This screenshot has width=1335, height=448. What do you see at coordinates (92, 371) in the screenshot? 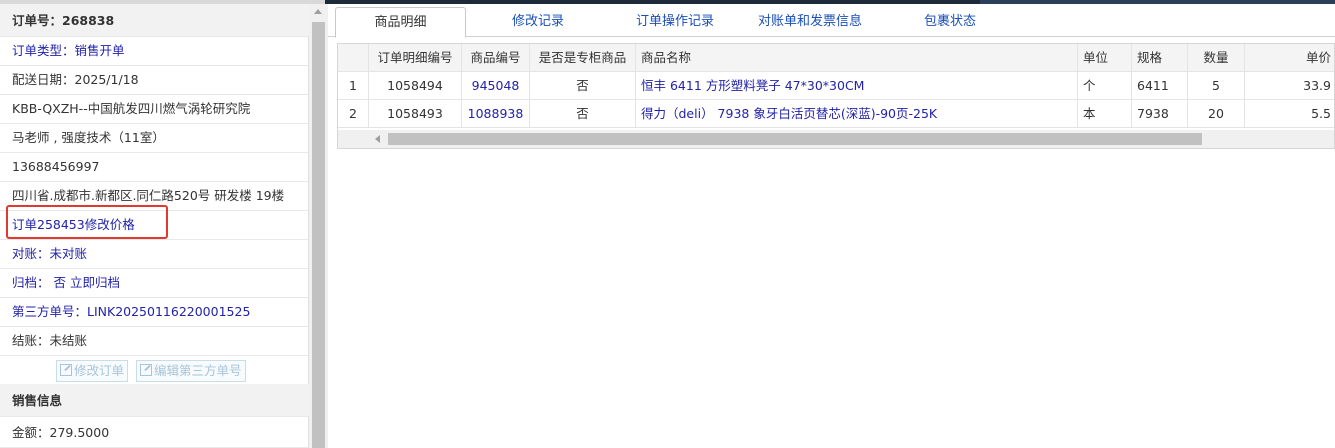
I see `edit-order-button: 修改订单` at bounding box center [92, 371].